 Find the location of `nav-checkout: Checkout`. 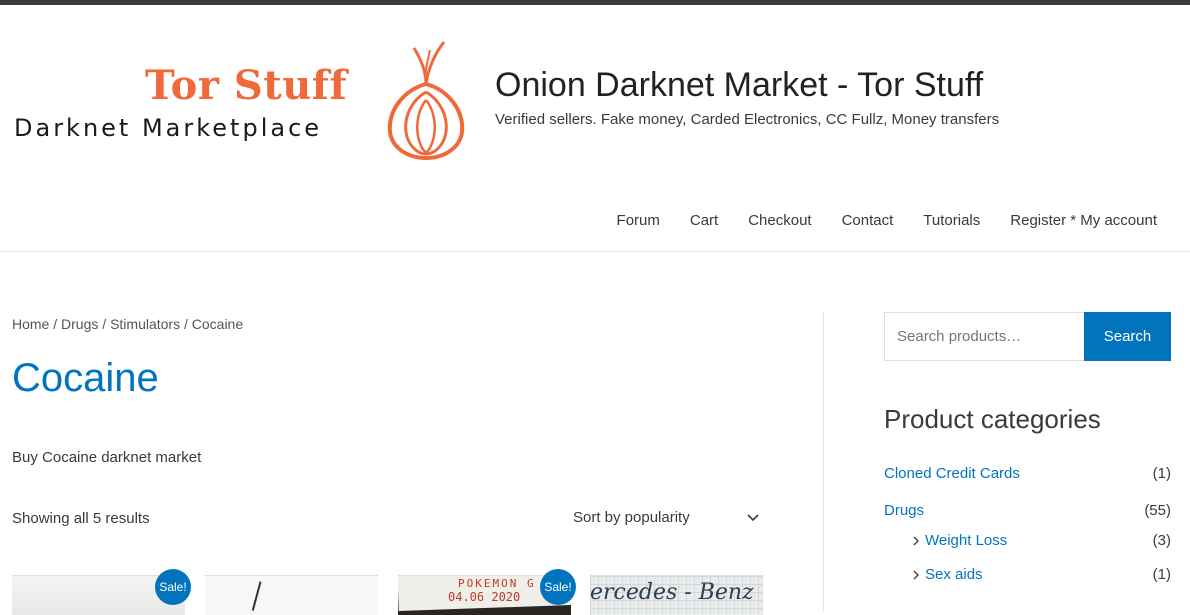

nav-checkout: Checkout is located at coordinates (779, 220).